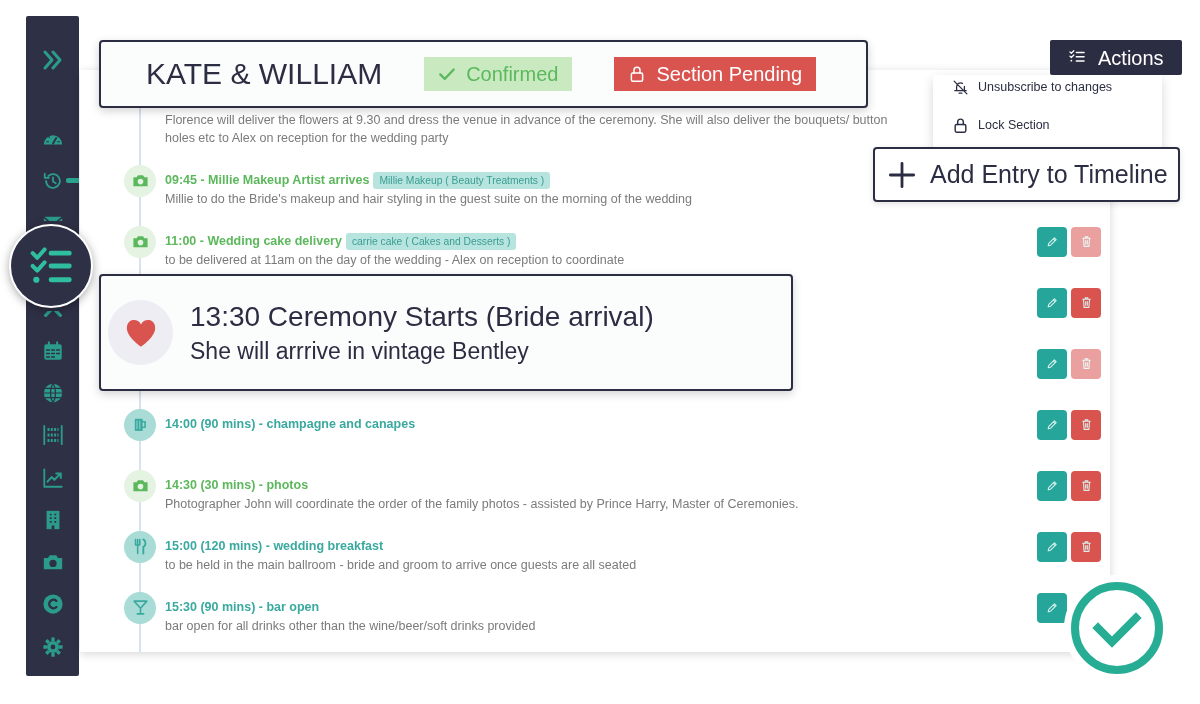  Describe the element at coordinates (1116, 57) in the screenshot. I see `actions-button: Actions` at that location.